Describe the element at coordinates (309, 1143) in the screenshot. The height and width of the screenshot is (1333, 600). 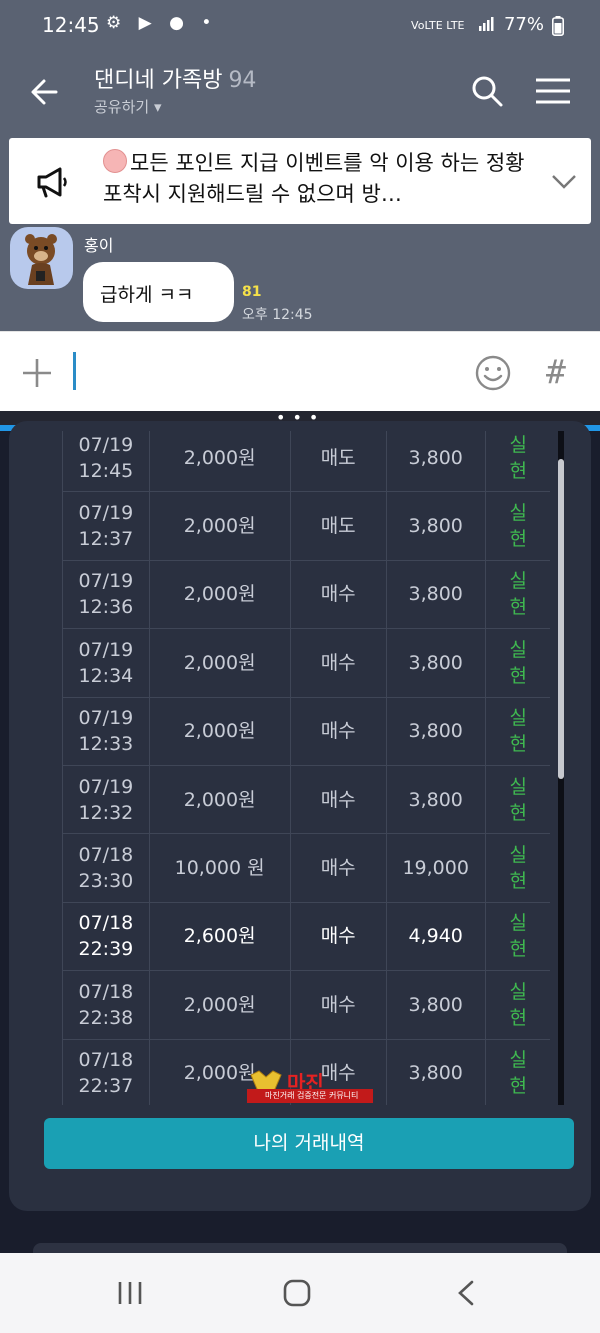
I see `my-trade-history-button: 나의 거래내역` at that location.